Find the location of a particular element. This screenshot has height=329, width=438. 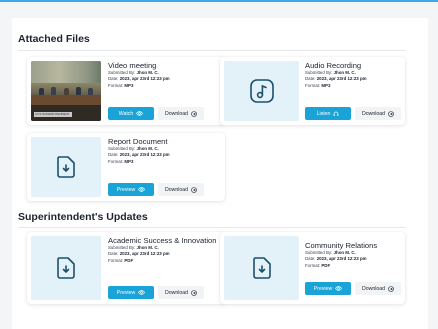

watch-label: Watch is located at coordinates (126, 113).